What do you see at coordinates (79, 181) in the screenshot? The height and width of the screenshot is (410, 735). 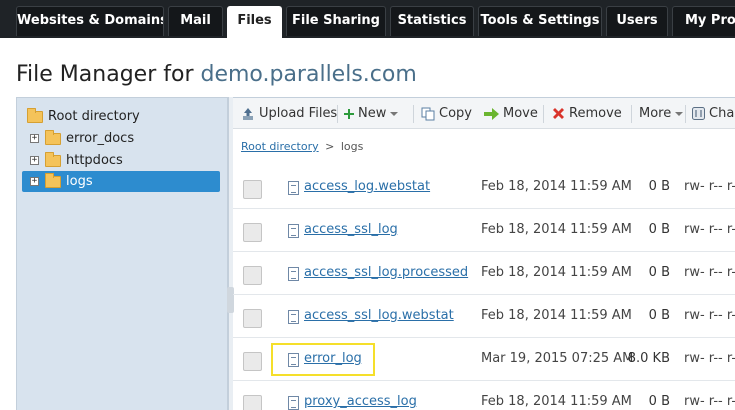 I see `tree-item-label: logs` at bounding box center [79, 181].